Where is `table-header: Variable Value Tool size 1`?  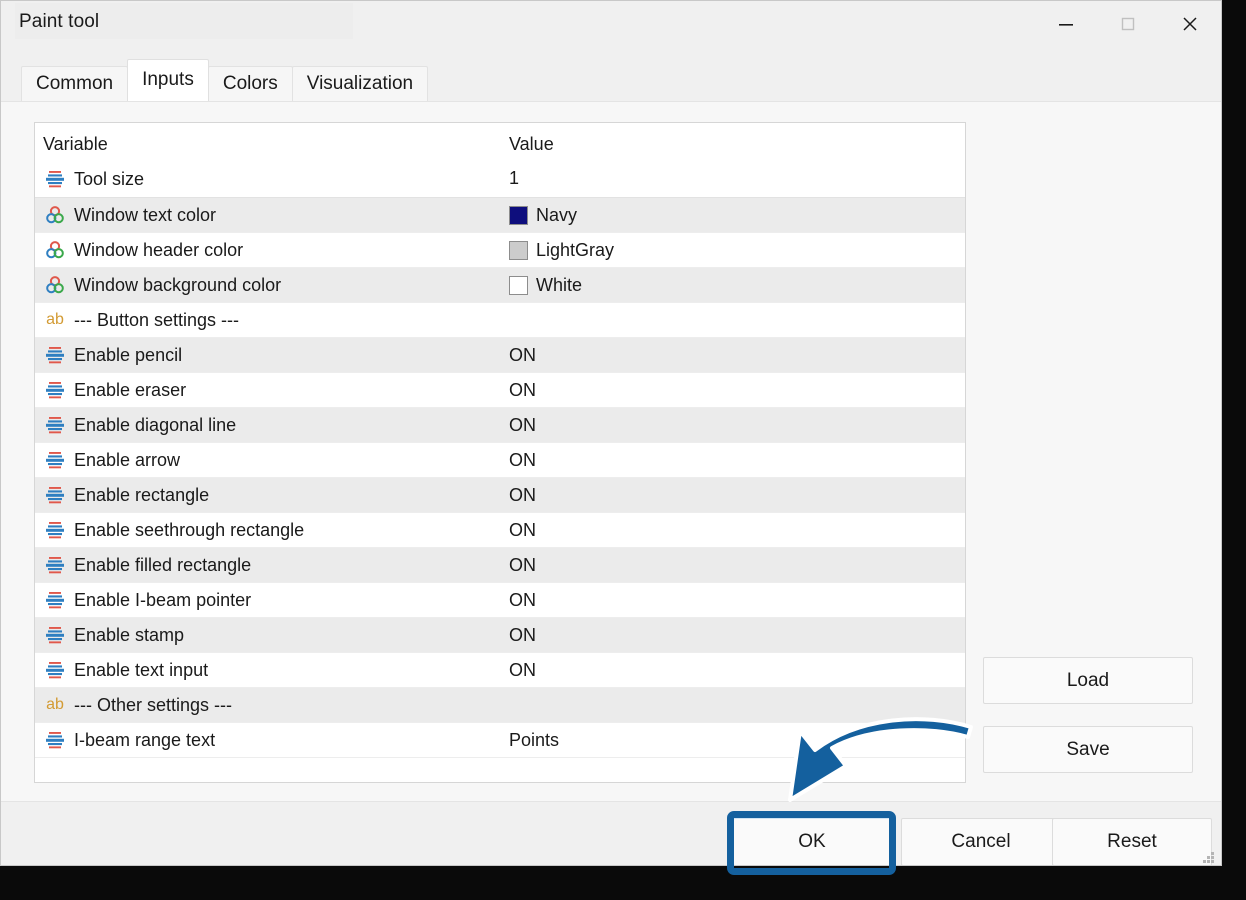 table-header: Variable Value Tool size 1 is located at coordinates (500, 160).